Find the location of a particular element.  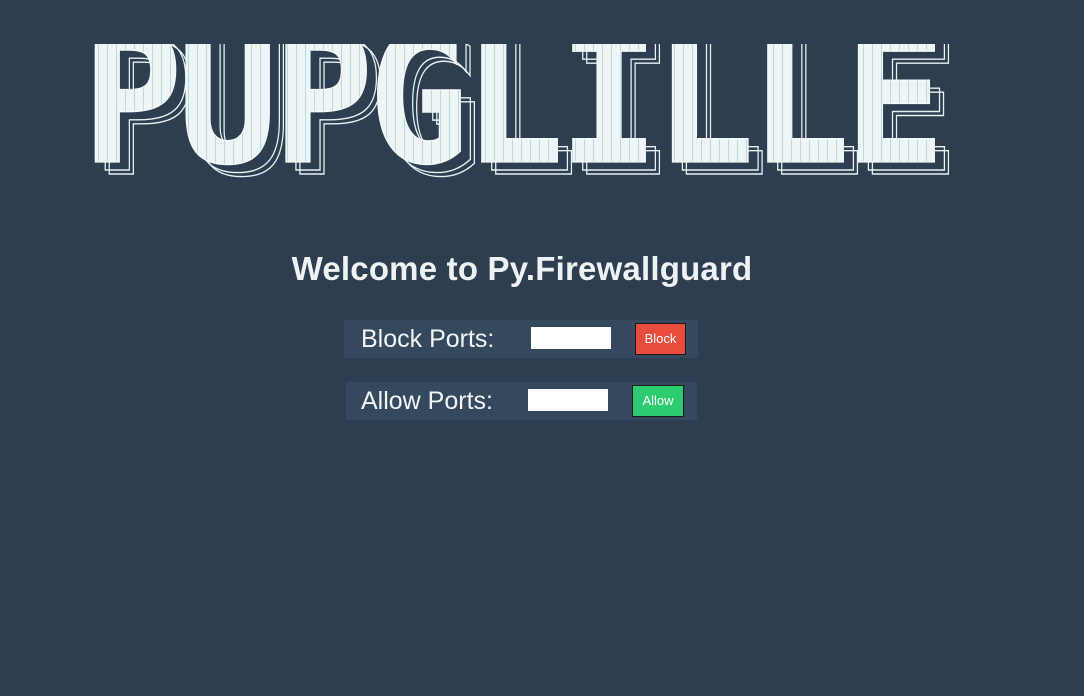

allow-ports-input is located at coordinates (568, 400).